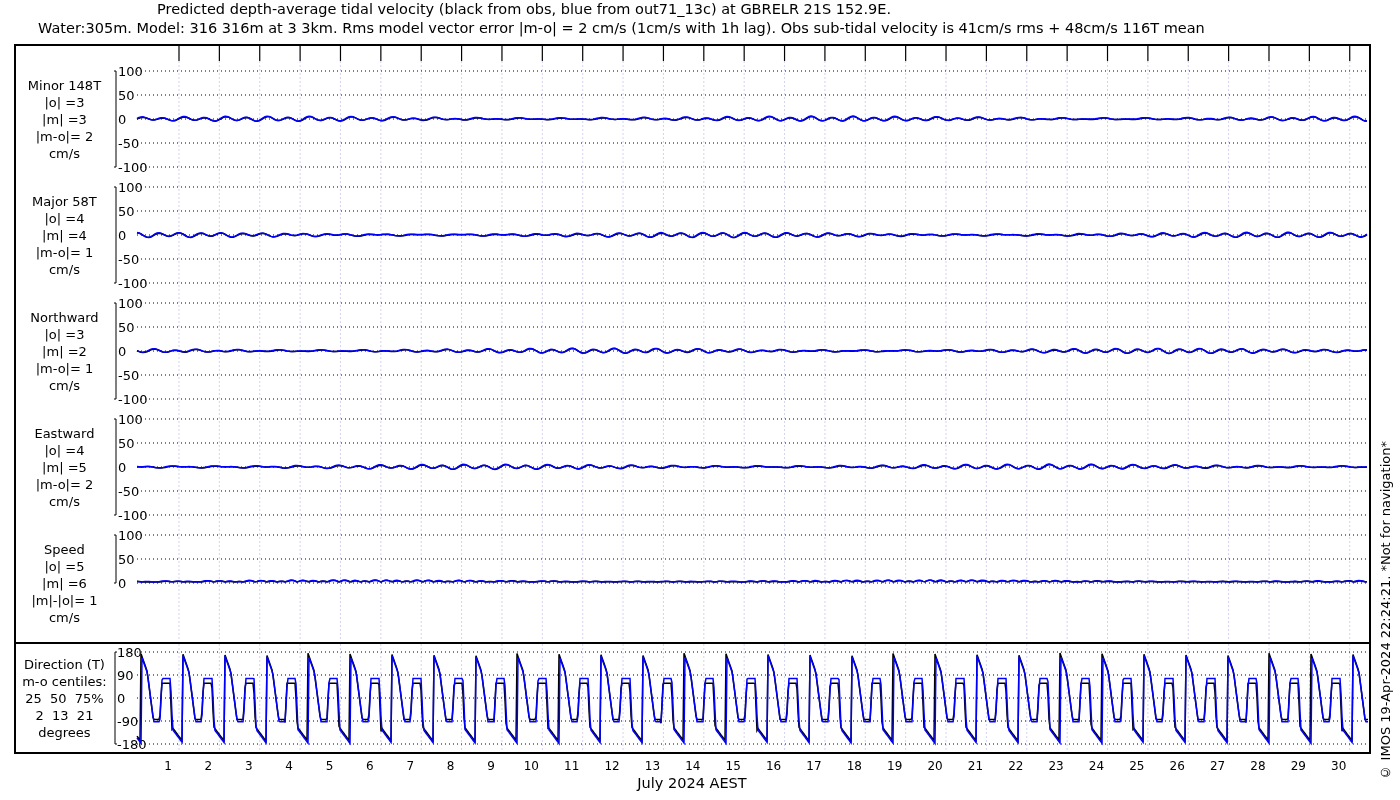 The width and height of the screenshot is (1400, 800). What do you see at coordinates (854, 766) in the screenshot?
I see `day-label: 18` at bounding box center [854, 766].